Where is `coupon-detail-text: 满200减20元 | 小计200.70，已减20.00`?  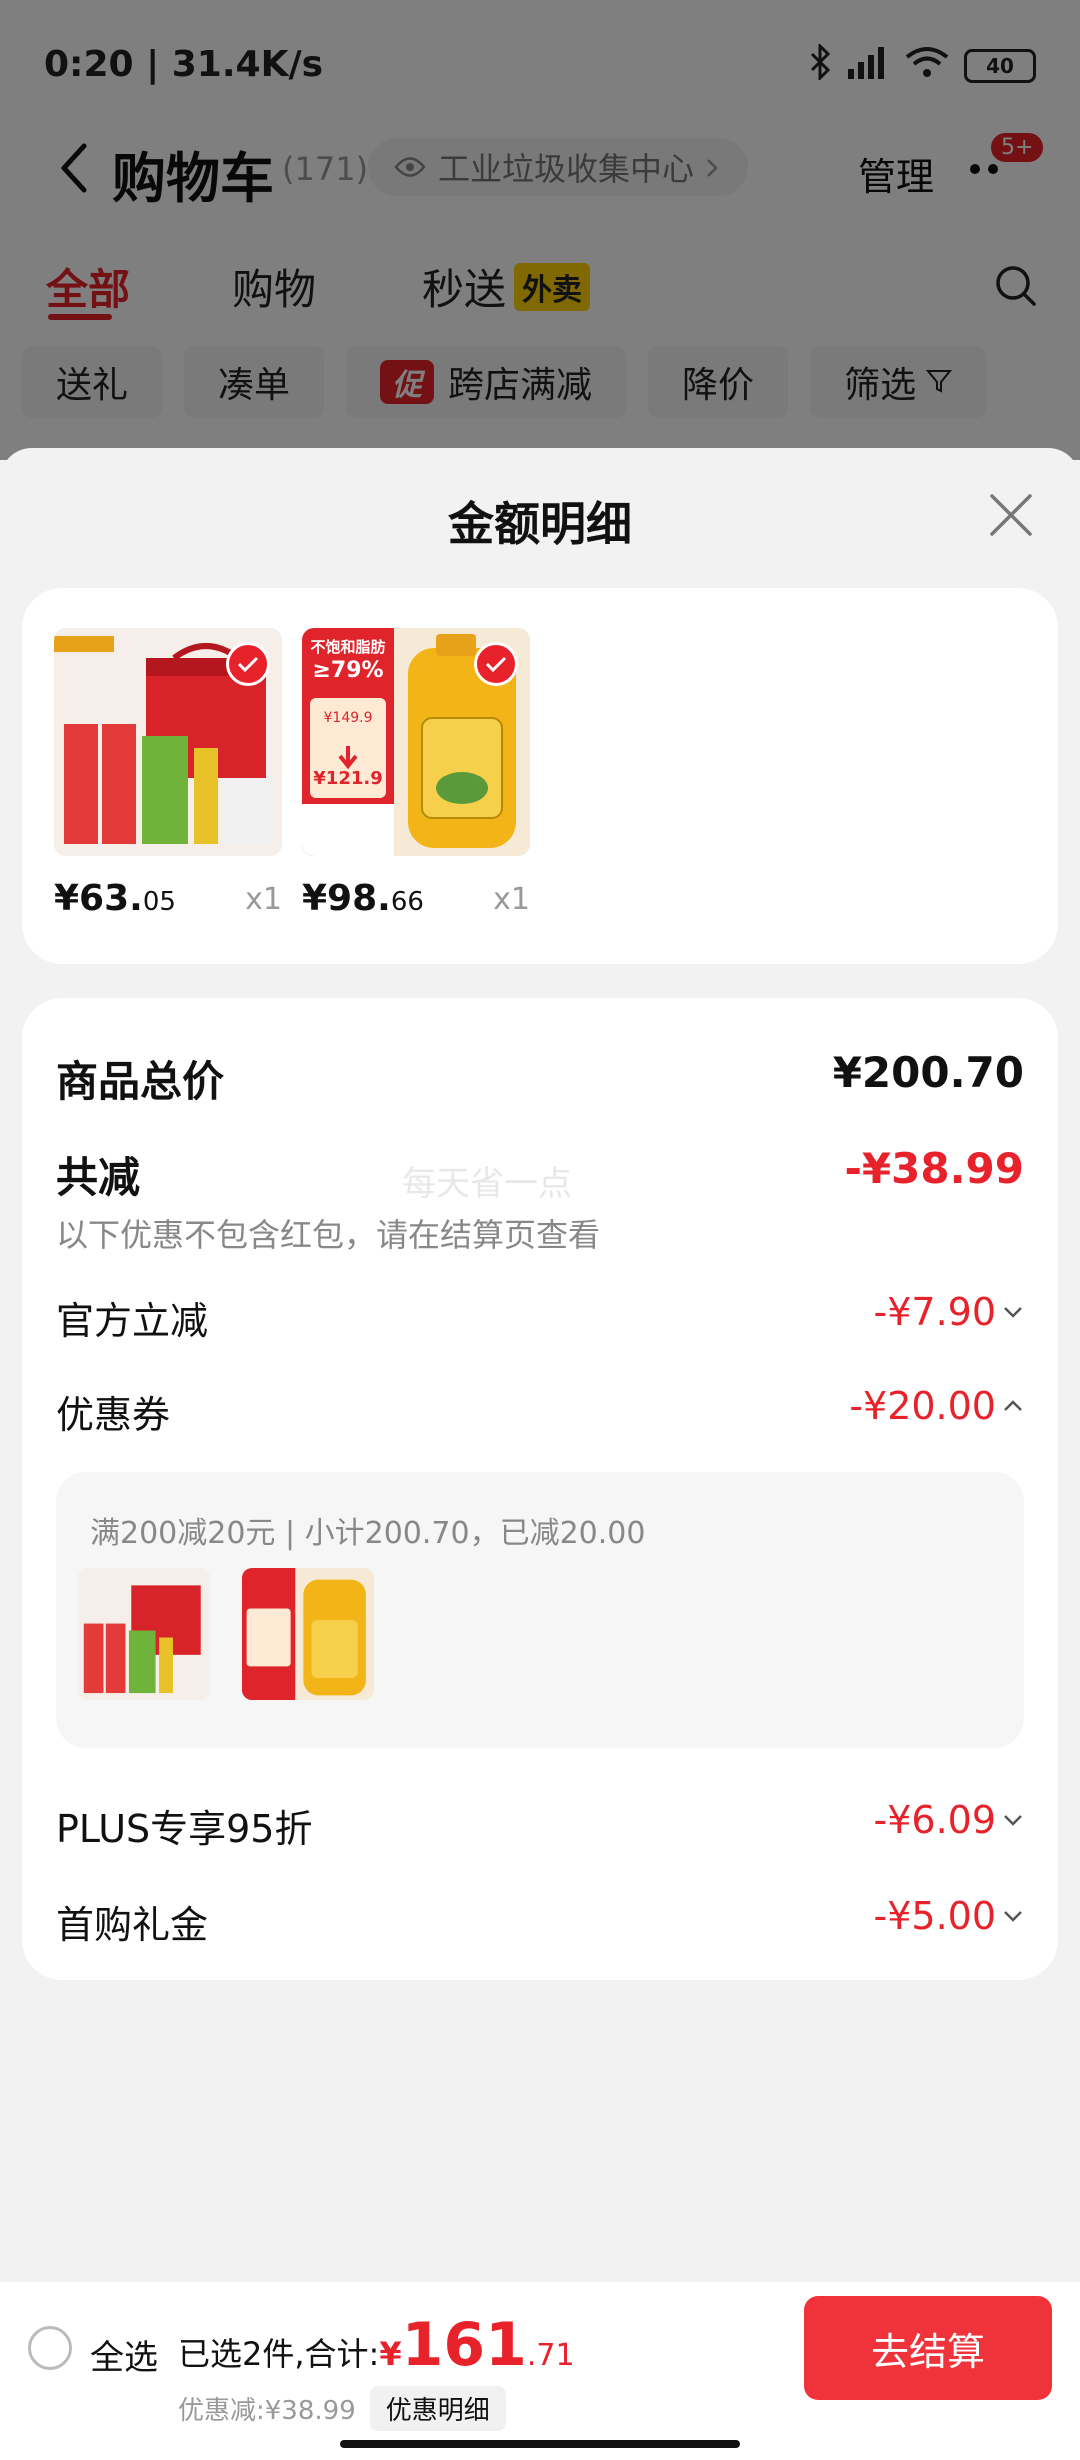 coupon-detail-text: 满200减20元 | 小计200.70，已减20.00 is located at coordinates (368, 1533).